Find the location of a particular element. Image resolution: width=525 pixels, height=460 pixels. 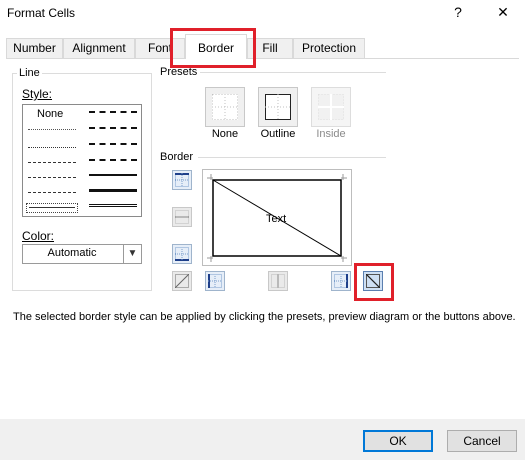

border-right-button is located at coordinates (341, 281).